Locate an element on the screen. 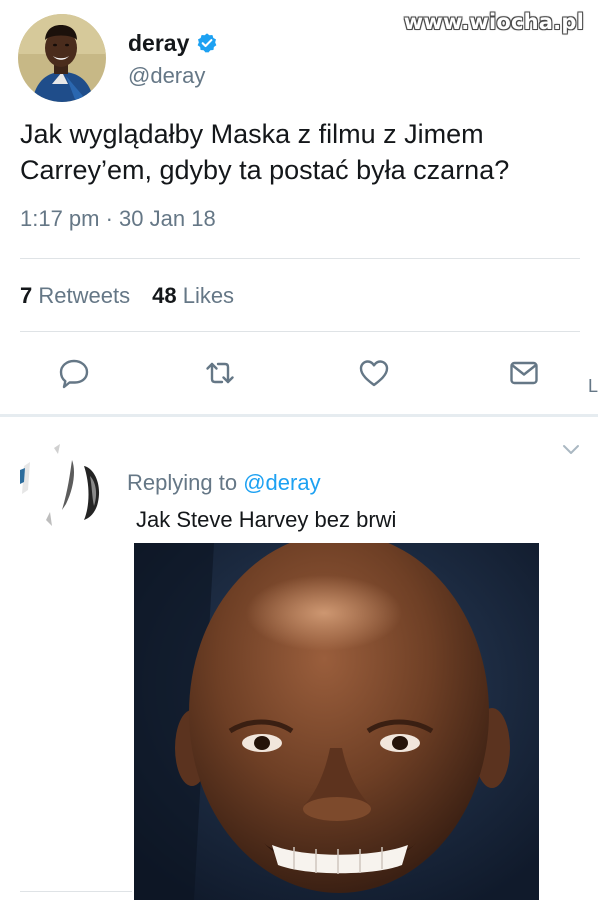  tweet-header: deray @deray is located at coordinates (118, 58).